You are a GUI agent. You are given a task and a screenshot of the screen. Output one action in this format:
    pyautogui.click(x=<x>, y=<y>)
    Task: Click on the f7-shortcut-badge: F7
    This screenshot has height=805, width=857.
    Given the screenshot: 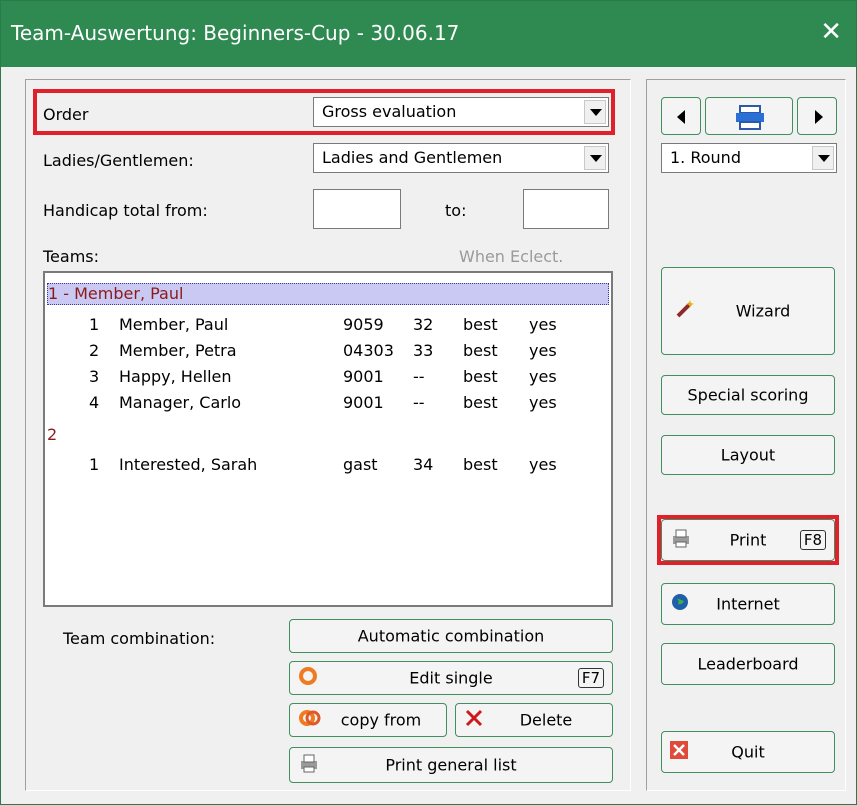 What is the action you would take?
    pyautogui.click(x=590, y=678)
    